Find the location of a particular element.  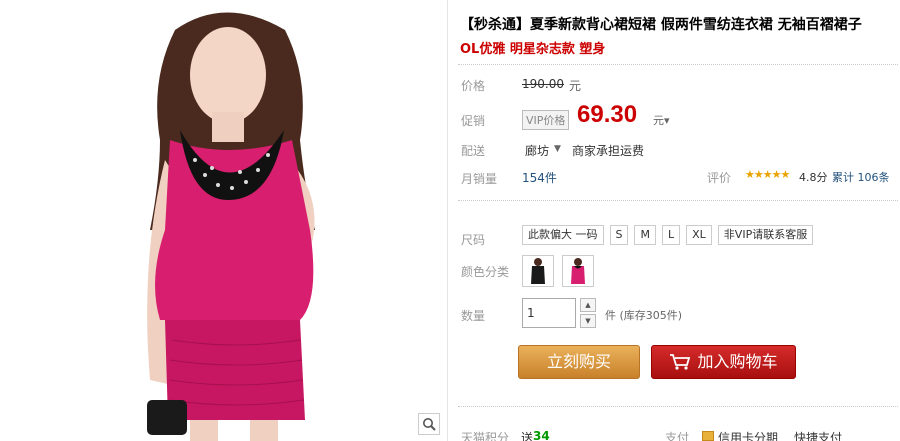

size-option: 此款偏大 一码 is located at coordinates (563, 235).